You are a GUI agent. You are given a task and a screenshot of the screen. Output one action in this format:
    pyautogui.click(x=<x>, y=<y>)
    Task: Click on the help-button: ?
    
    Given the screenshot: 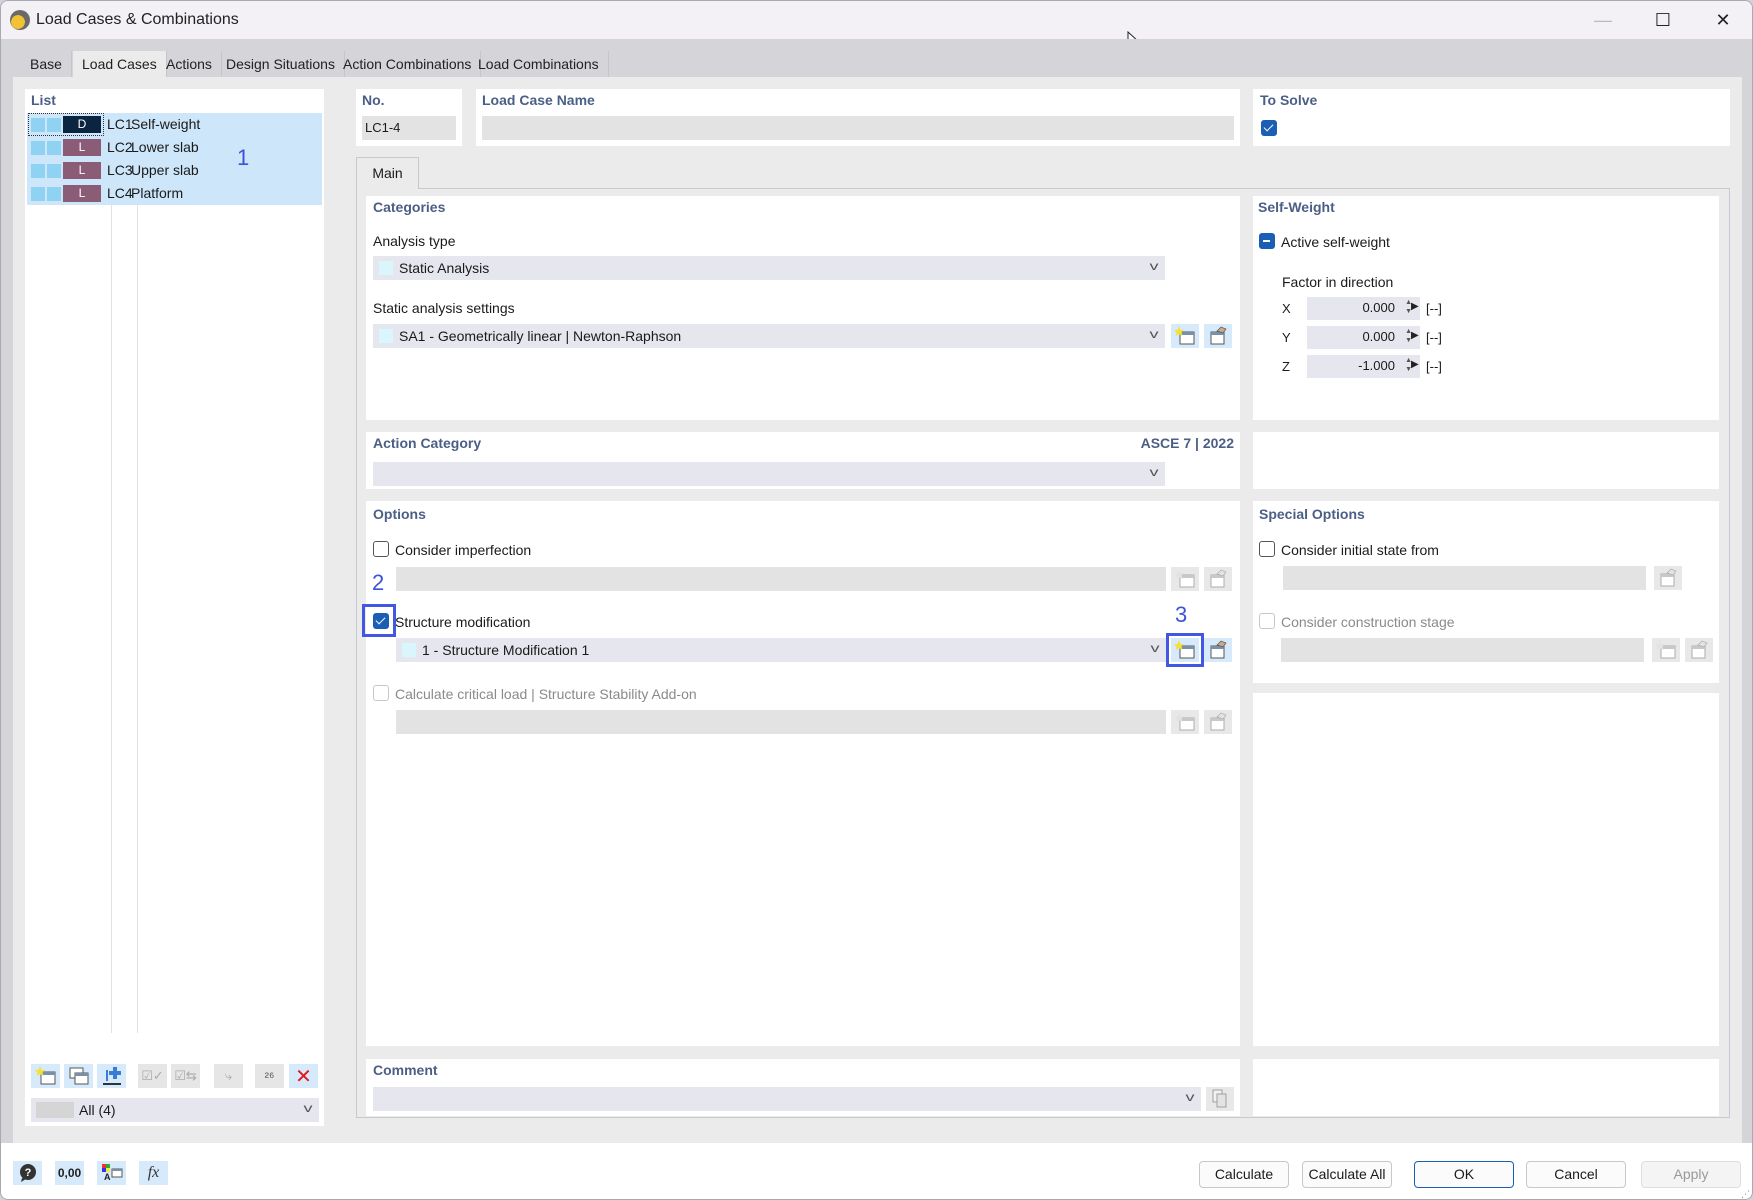 What is the action you would take?
    pyautogui.click(x=27, y=1173)
    